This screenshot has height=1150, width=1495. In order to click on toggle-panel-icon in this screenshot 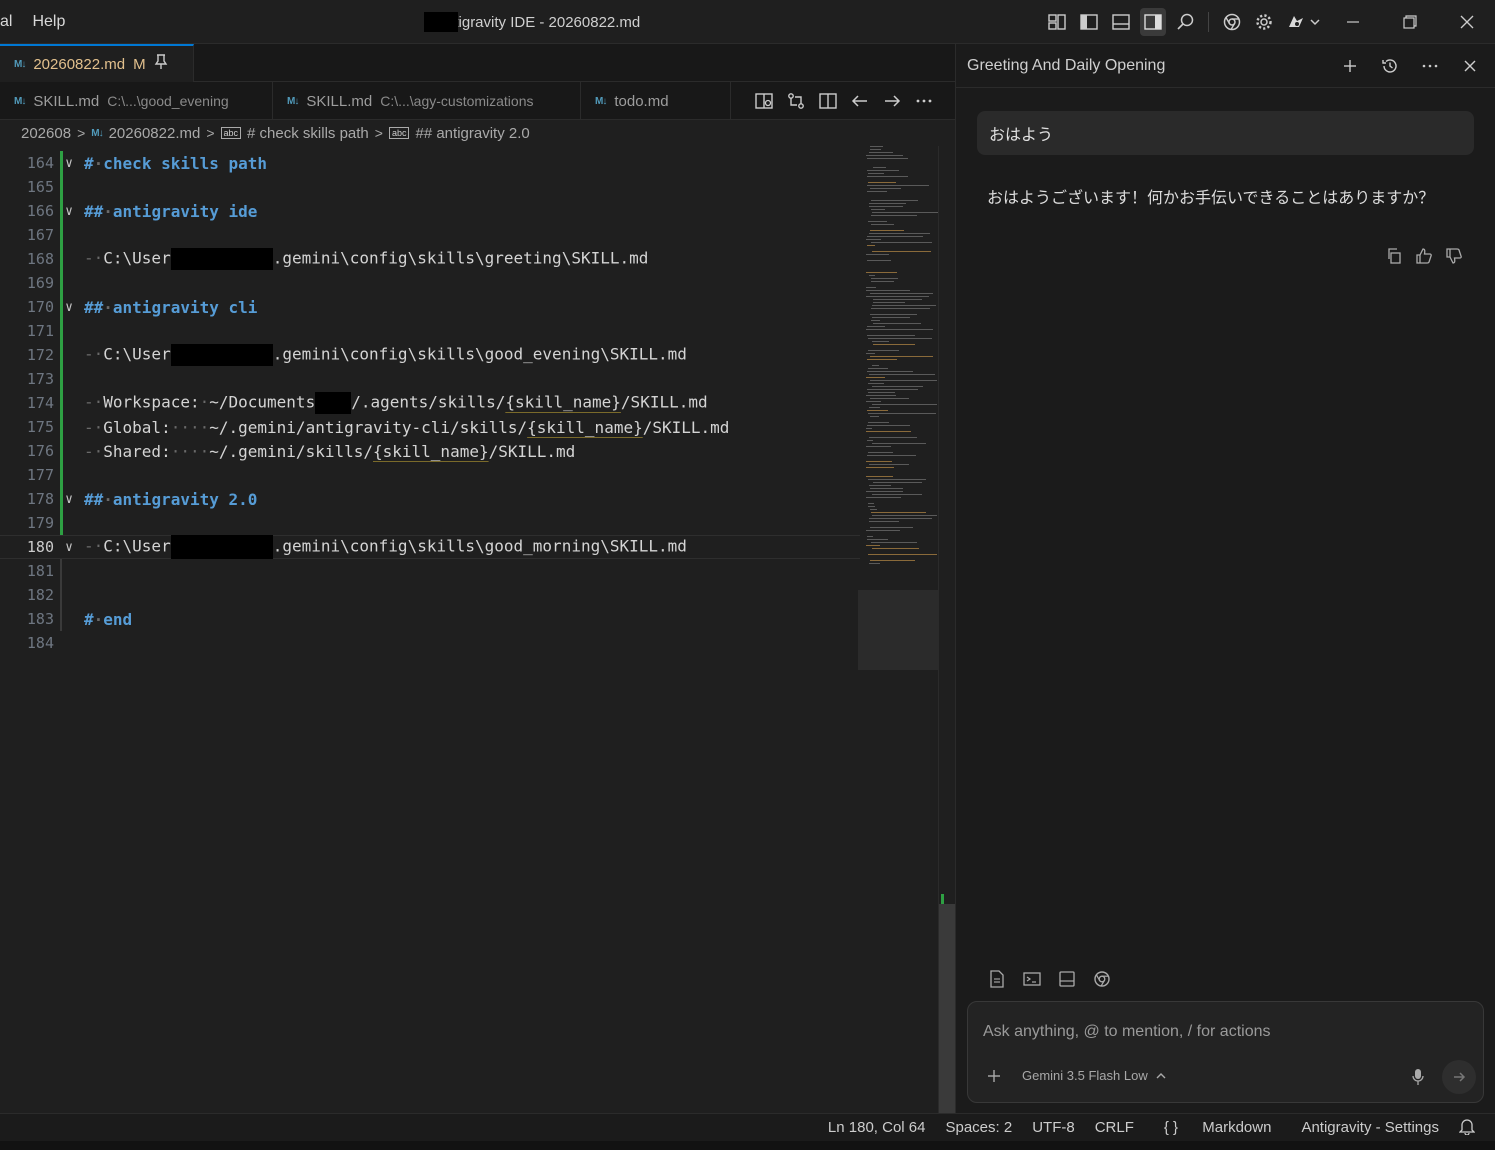, I will do `click(1121, 22)`.